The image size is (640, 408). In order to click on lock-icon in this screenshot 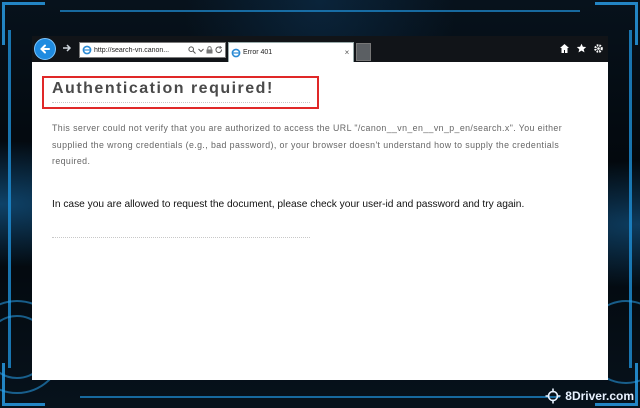, I will do `click(209, 50)`.